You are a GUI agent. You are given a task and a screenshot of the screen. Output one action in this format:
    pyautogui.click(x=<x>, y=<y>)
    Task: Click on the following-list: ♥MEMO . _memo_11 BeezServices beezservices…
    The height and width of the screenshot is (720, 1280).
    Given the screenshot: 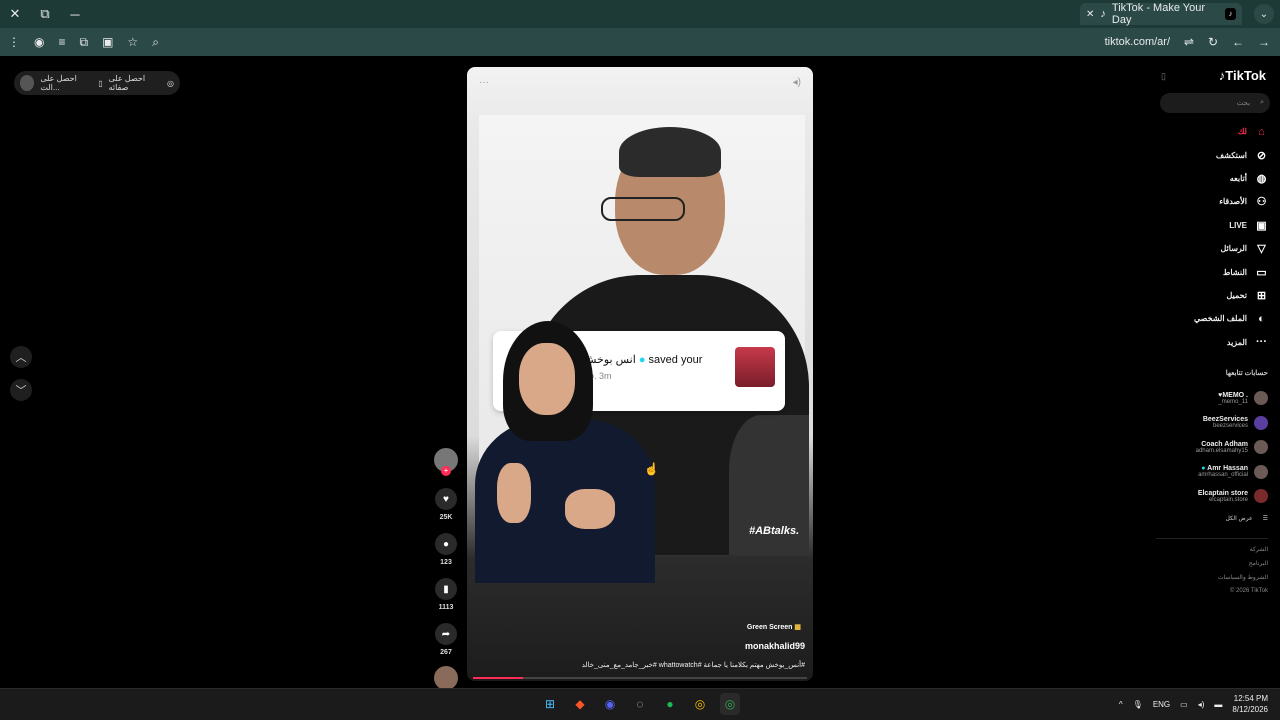 What is the action you would take?
    pyautogui.click(x=1210, y=457)
    